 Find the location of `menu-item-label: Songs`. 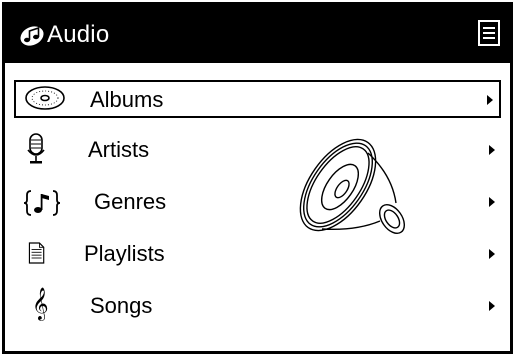

menu-item-label: Songs is located at coordinates (121, 305).